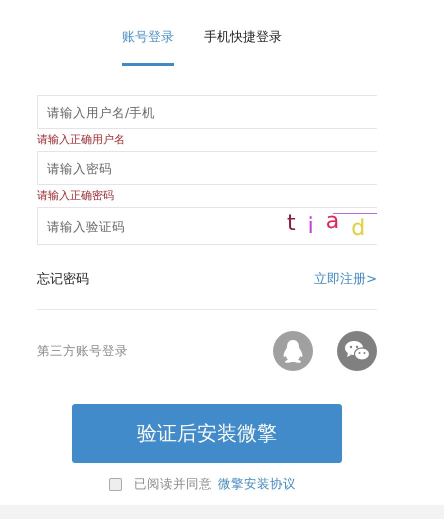 The height and width of the screenshot is (519, 444). I want to click on error-message: 请输入正确密码, so click(76, 196).